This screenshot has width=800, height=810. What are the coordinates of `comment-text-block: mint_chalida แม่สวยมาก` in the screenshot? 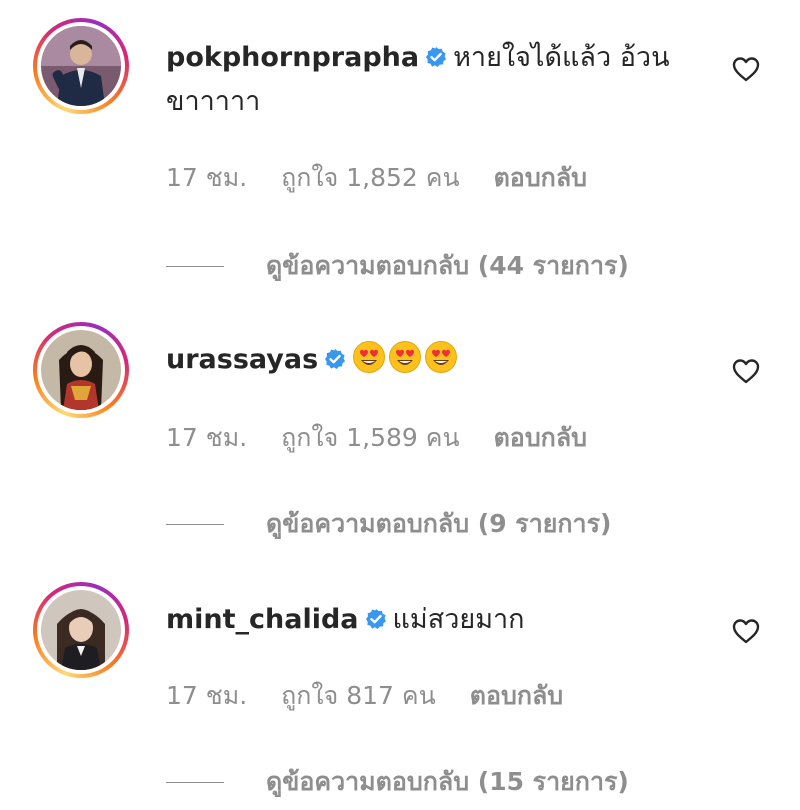 It's located at (431, 620).